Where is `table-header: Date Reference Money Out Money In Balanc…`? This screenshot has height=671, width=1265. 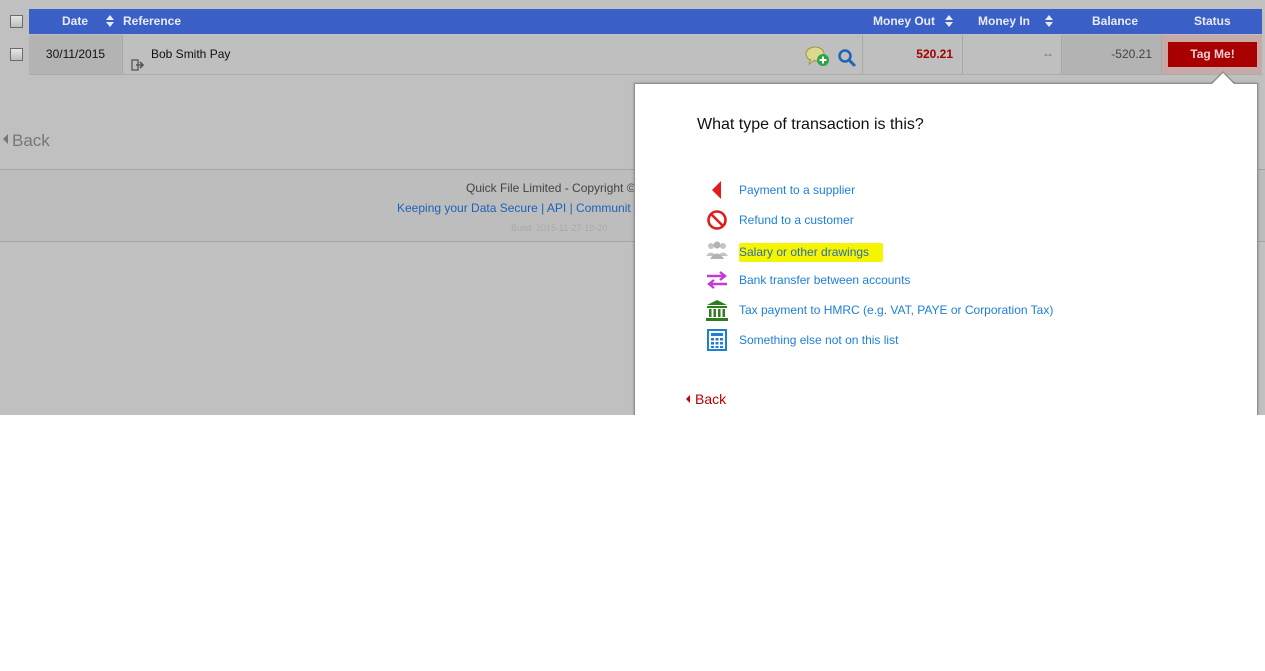 table-header: Date Reference Money Out Money In Balanc… is located at coordinates (645, 21).